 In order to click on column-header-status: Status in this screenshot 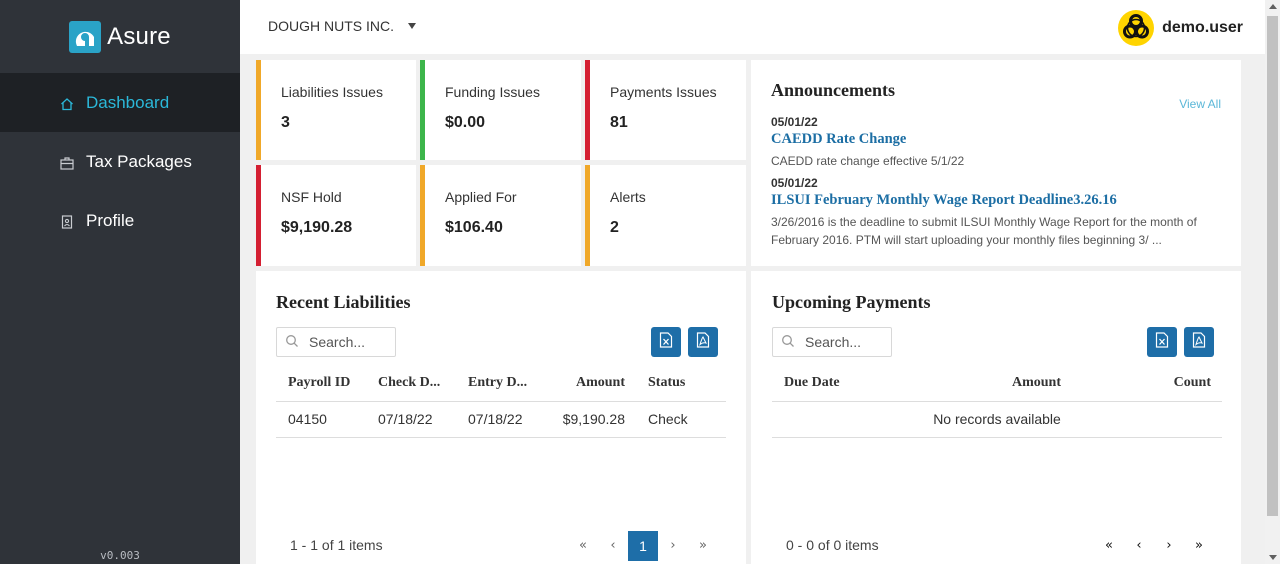, I will do `click(666, 383)`.